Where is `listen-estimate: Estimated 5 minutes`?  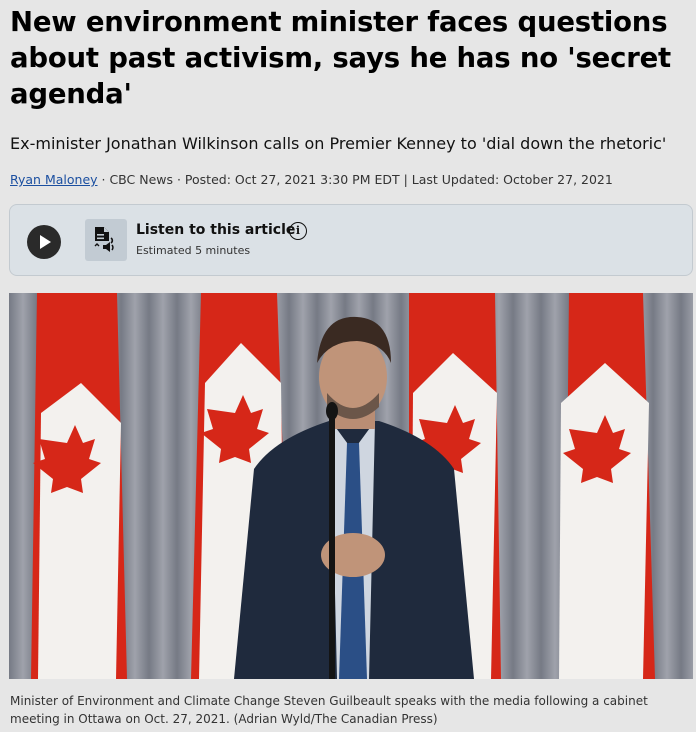 listen-estimate: Estimated 5 minutes is located at coordinates (193, 250).